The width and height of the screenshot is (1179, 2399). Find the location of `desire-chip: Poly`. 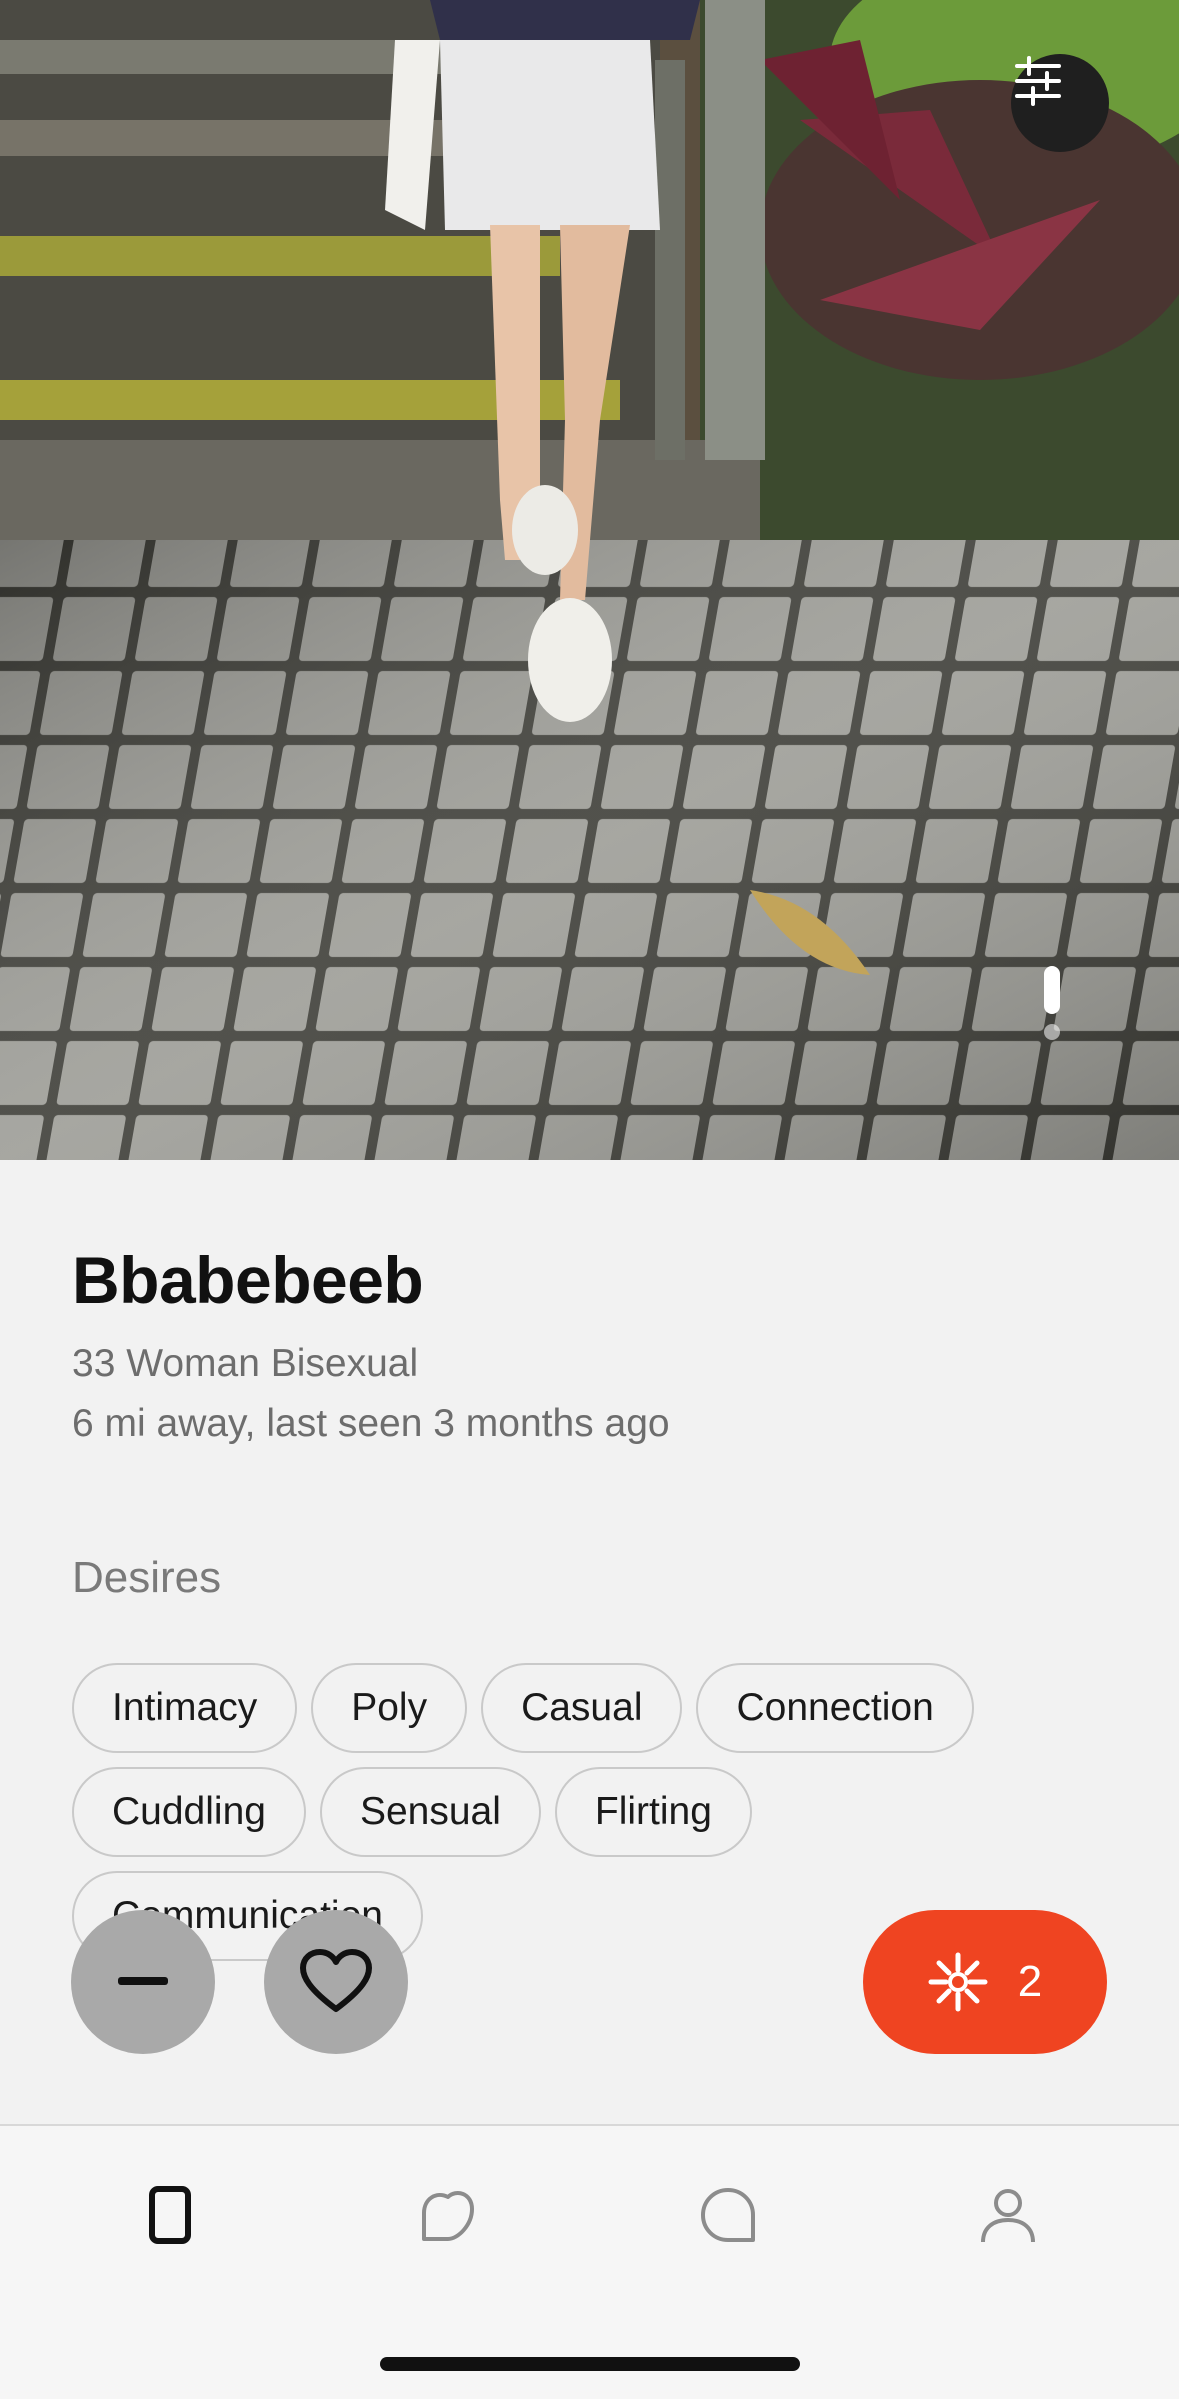

desire-chip: Poly is located at coordinates (389, 1708).